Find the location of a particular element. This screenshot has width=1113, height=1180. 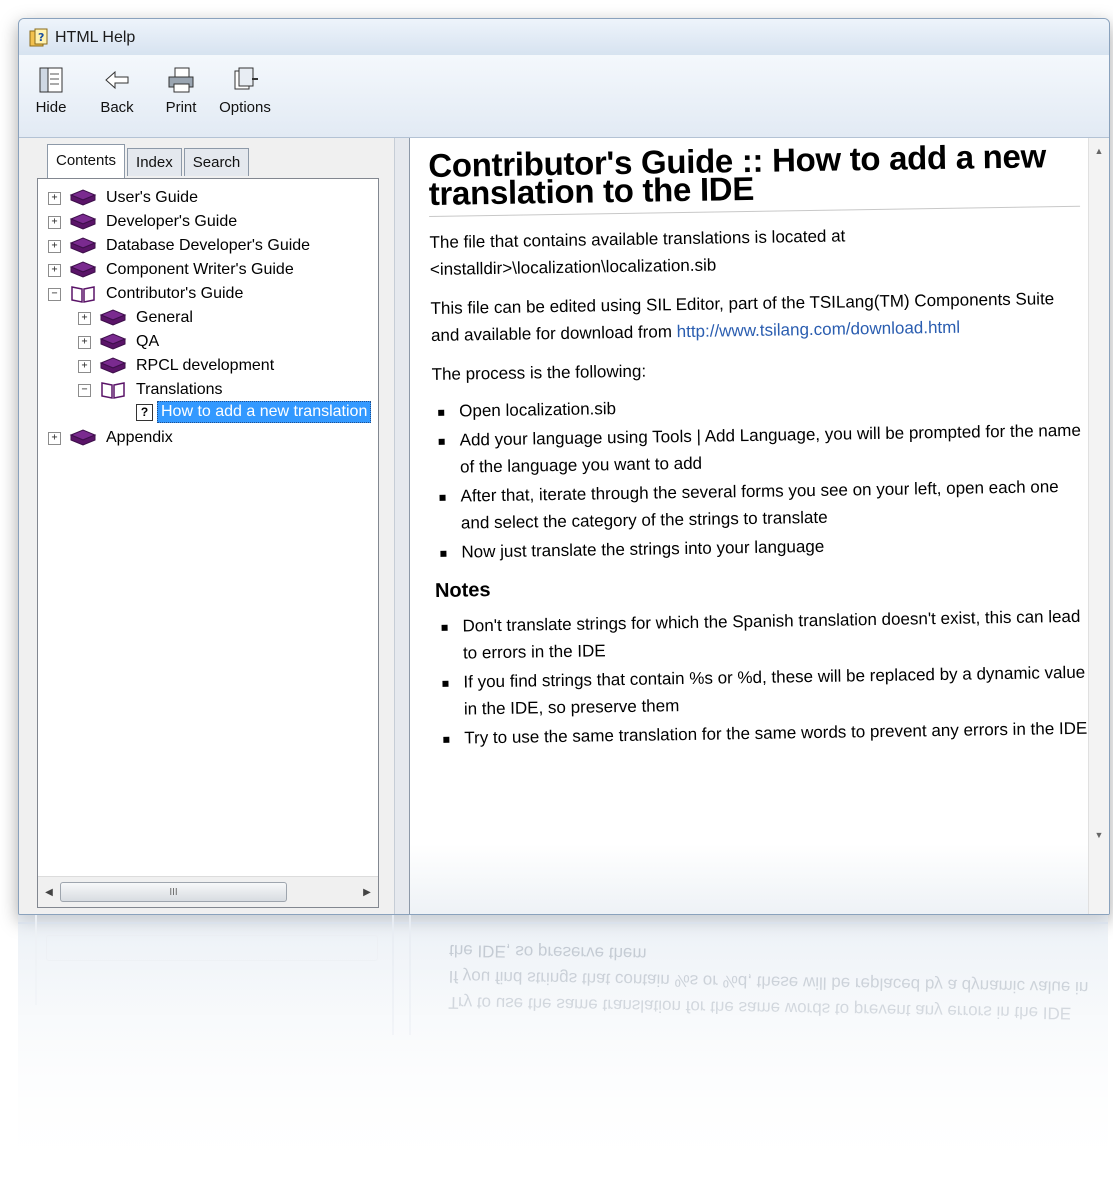

tree-node-database-developers-guide: + Database Developer's Guide is located at coordinates (180, 246).